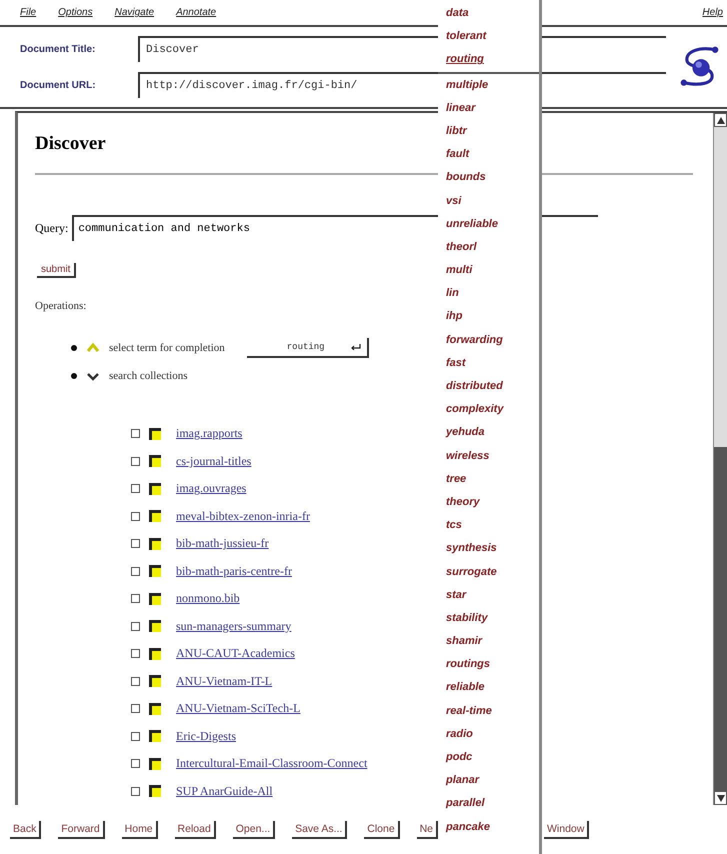 This screenshot has height=854, width=727. What do you see at coordinates (488, 595) in the screenshot?
I see `term-option: star` at bounding box center [488, 595].